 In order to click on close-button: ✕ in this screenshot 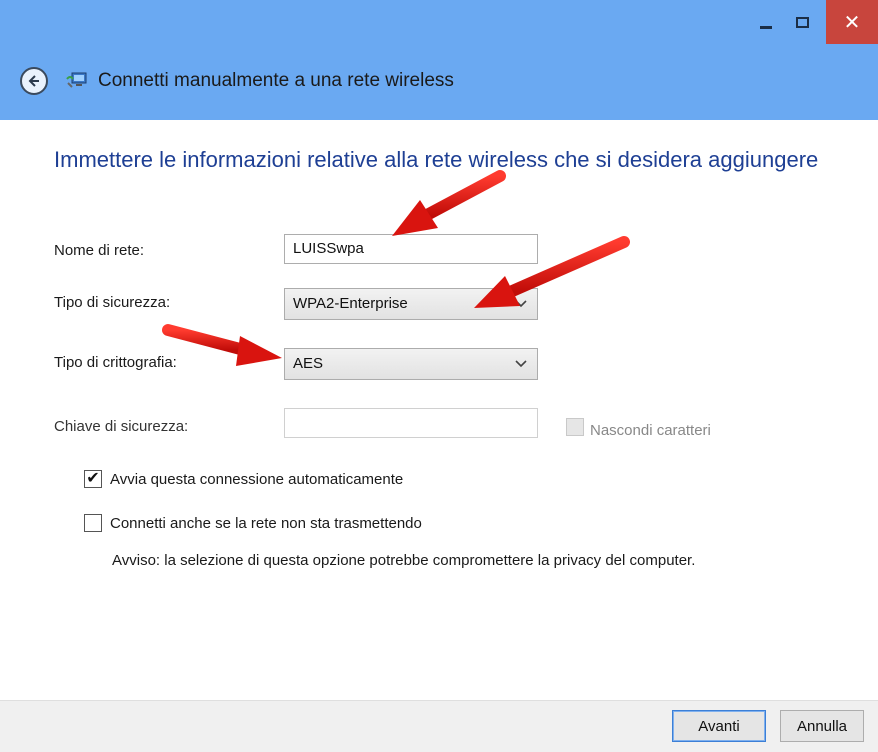, I will do `click(852, 22)`.